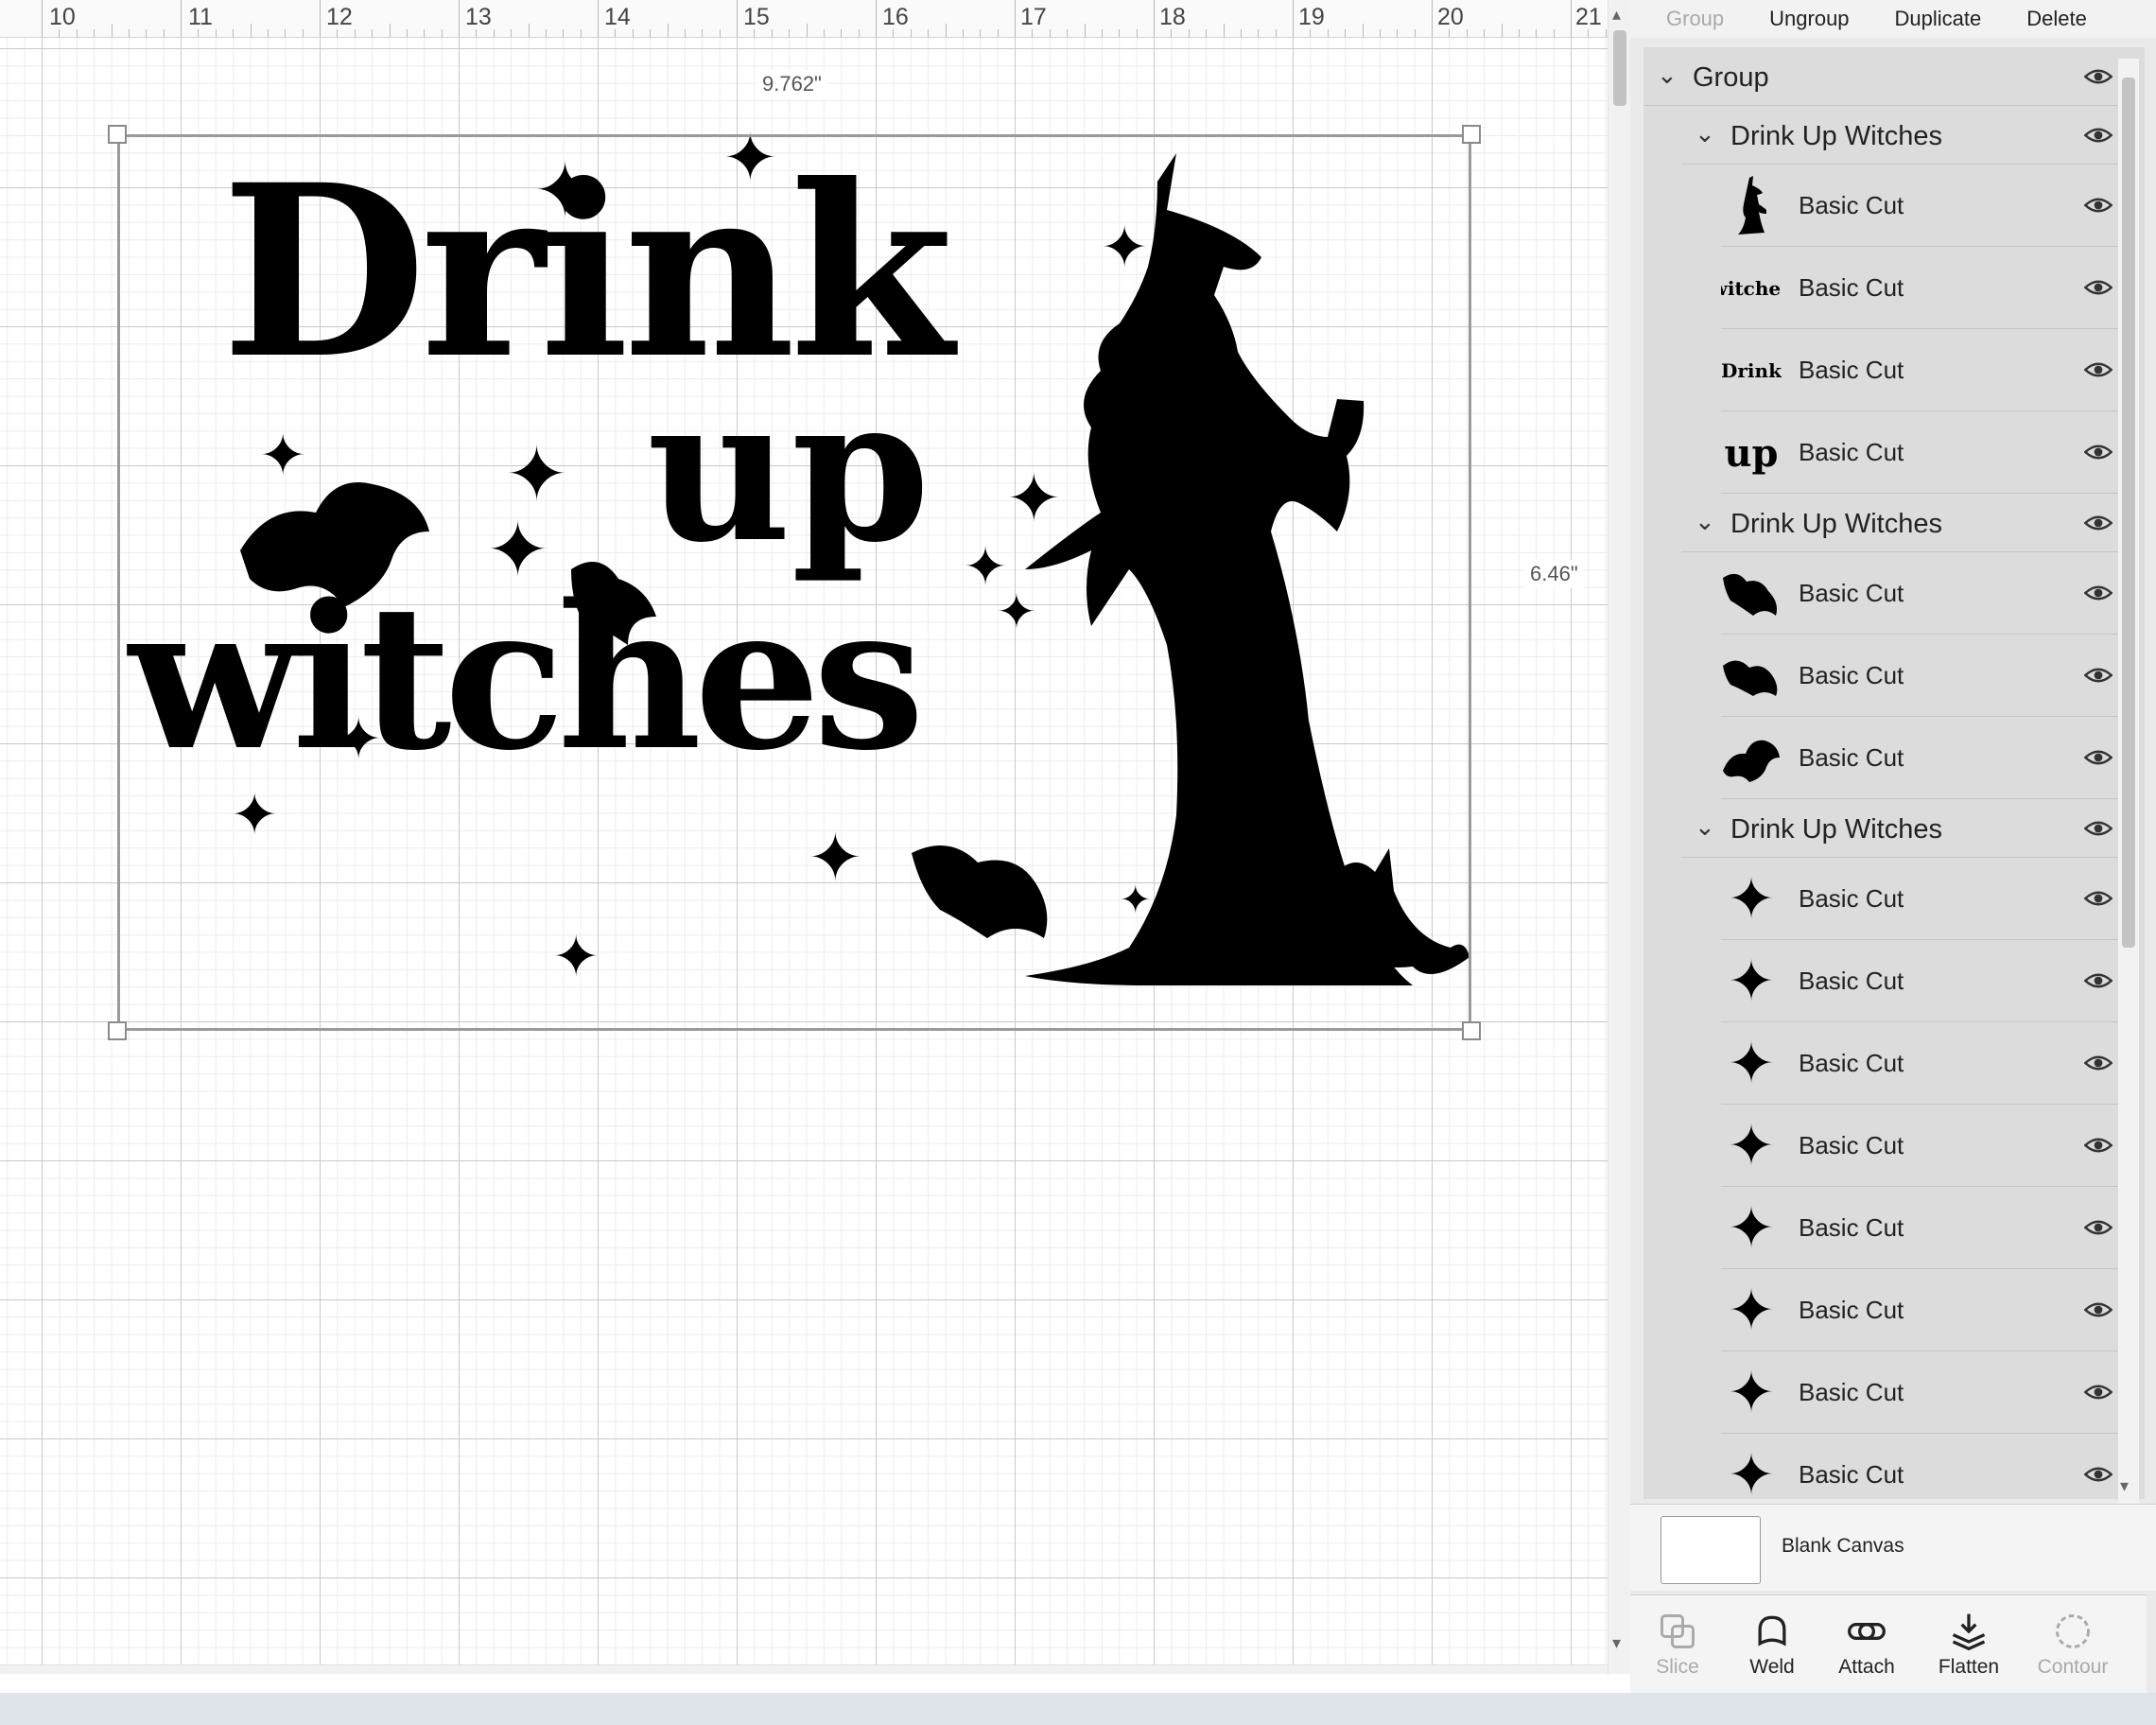 The width and height of the screenshot is (2156, 1725). Describe the element at coordinates (2073, 1644) in the screenshot. I see `contour-button: Contour` at that location.